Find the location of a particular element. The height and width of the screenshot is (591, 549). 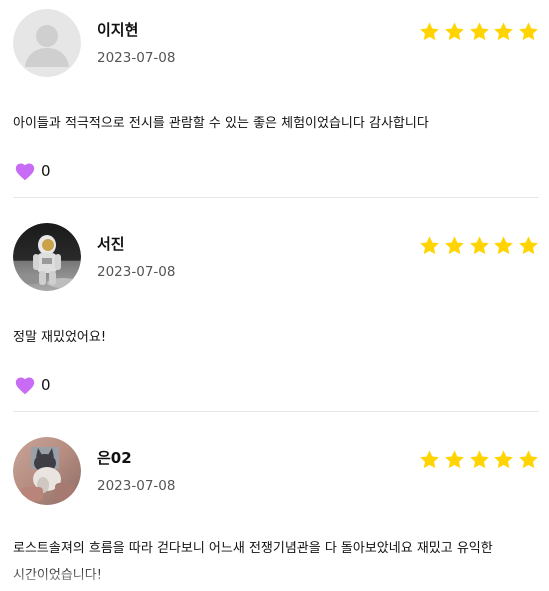

reviewer-name: 이지현 is located at coordinates (118, 30).